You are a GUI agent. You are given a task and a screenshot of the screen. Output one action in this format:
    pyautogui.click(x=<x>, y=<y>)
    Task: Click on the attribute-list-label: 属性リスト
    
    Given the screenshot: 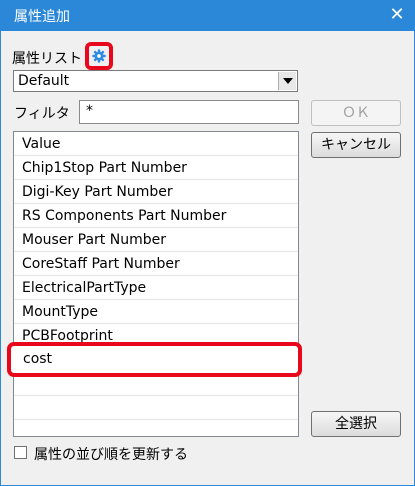 What is the action you would take?
    pyautogui.click(x=47, y=59)
    